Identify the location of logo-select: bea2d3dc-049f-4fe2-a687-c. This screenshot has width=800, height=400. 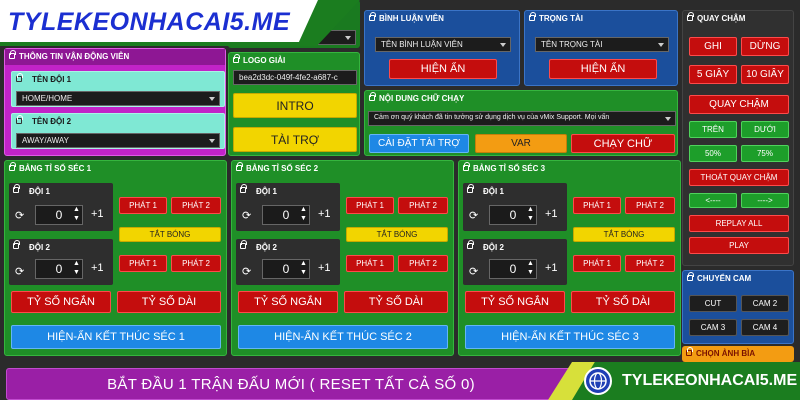
(295, 77).